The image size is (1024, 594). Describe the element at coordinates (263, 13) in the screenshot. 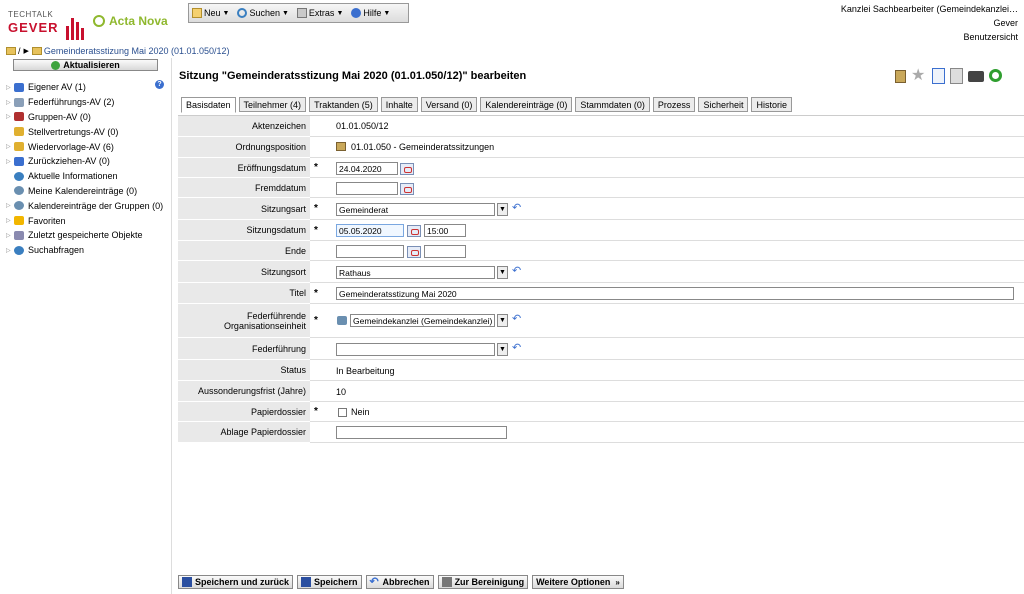

I see `menu-suchen: Suchen ▼` at that location.